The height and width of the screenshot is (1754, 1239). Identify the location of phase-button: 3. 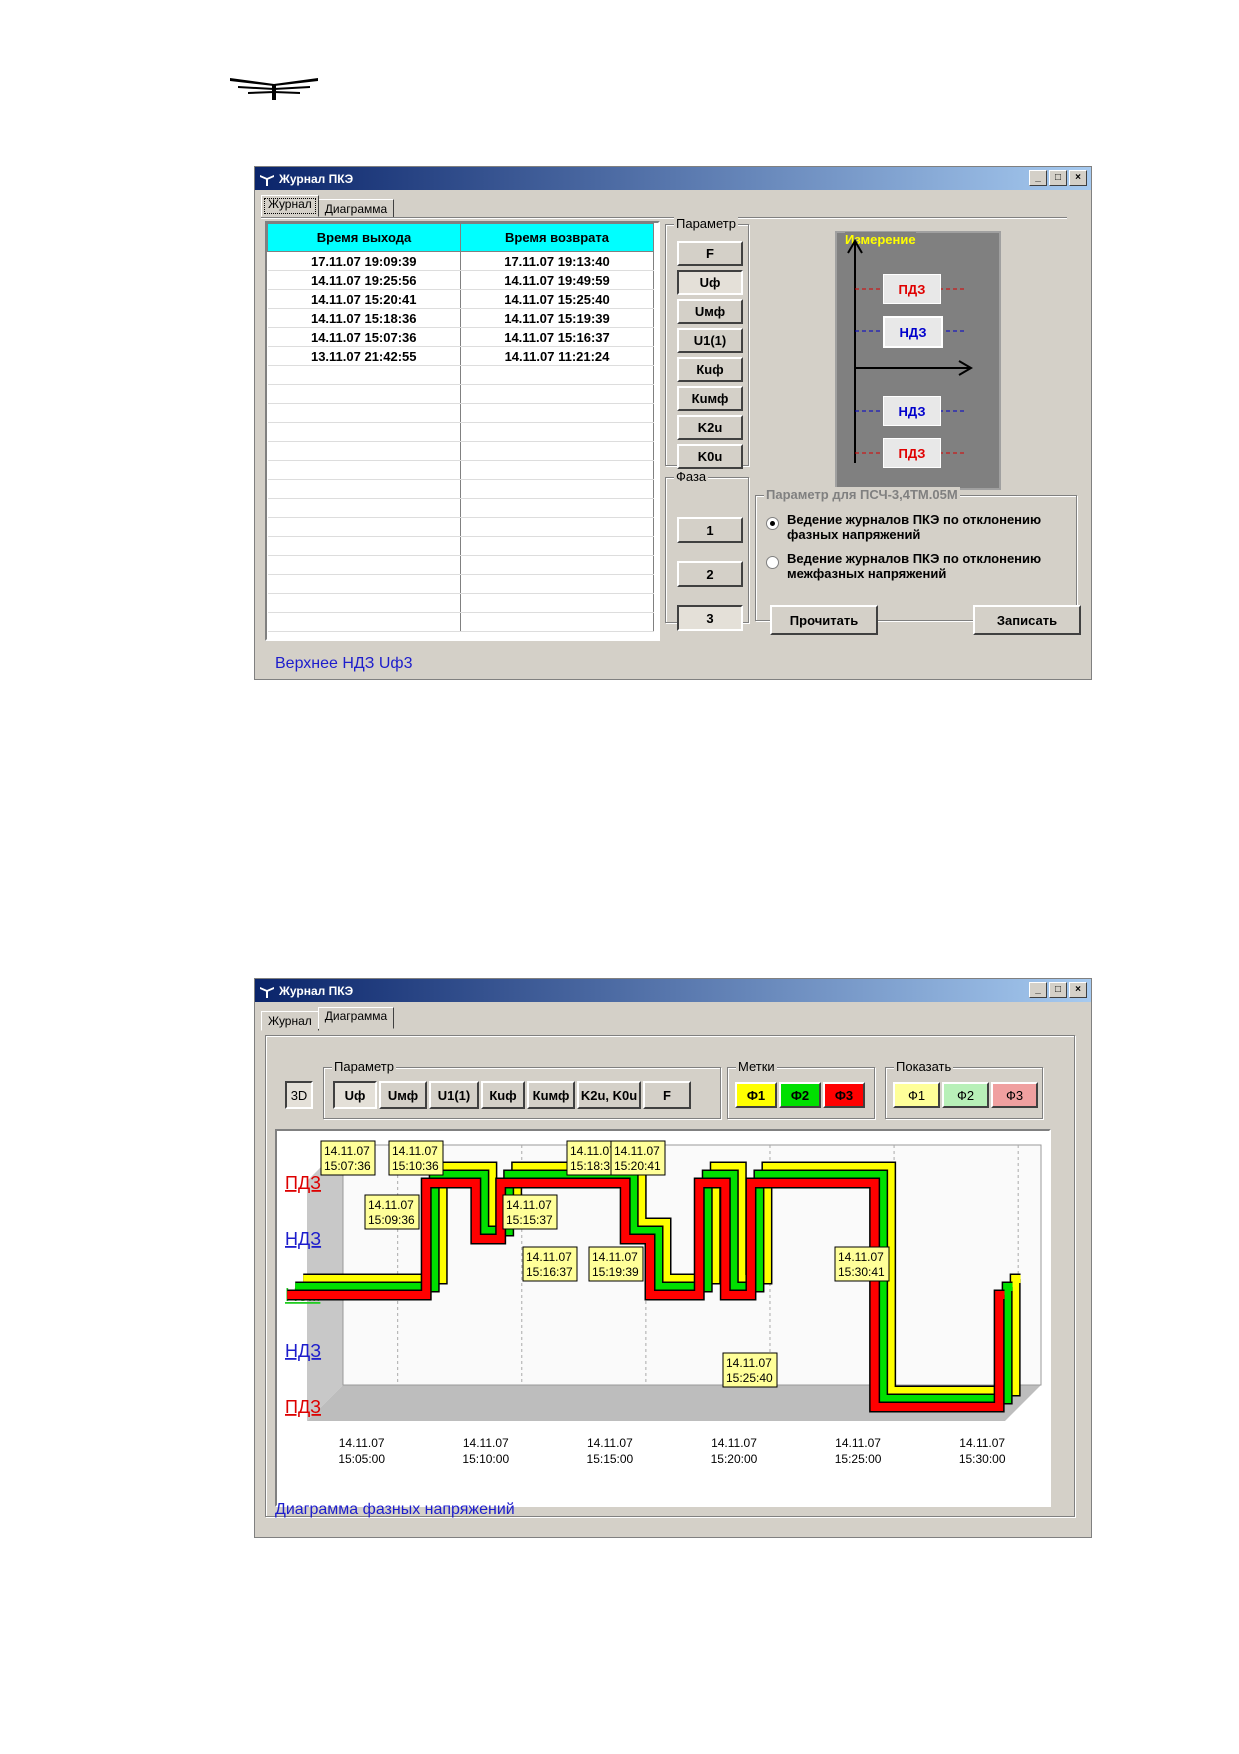
(710, 618).